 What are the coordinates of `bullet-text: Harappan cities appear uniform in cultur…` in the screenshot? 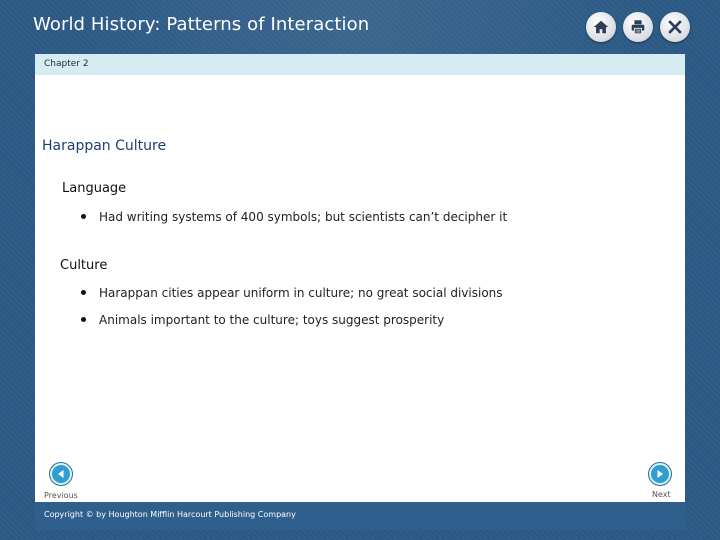 It's located at (301, 293).